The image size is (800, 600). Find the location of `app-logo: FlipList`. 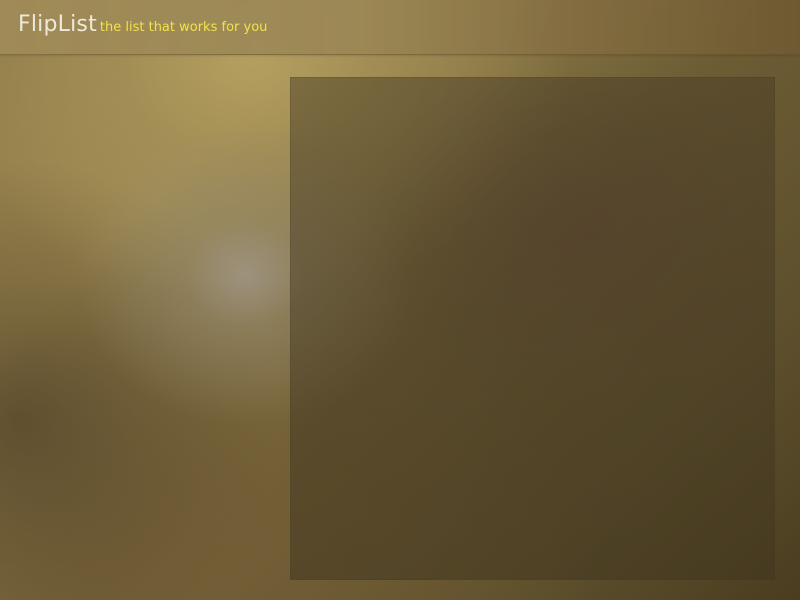

app-logo: FlipList is located at coordinates (57, 24).